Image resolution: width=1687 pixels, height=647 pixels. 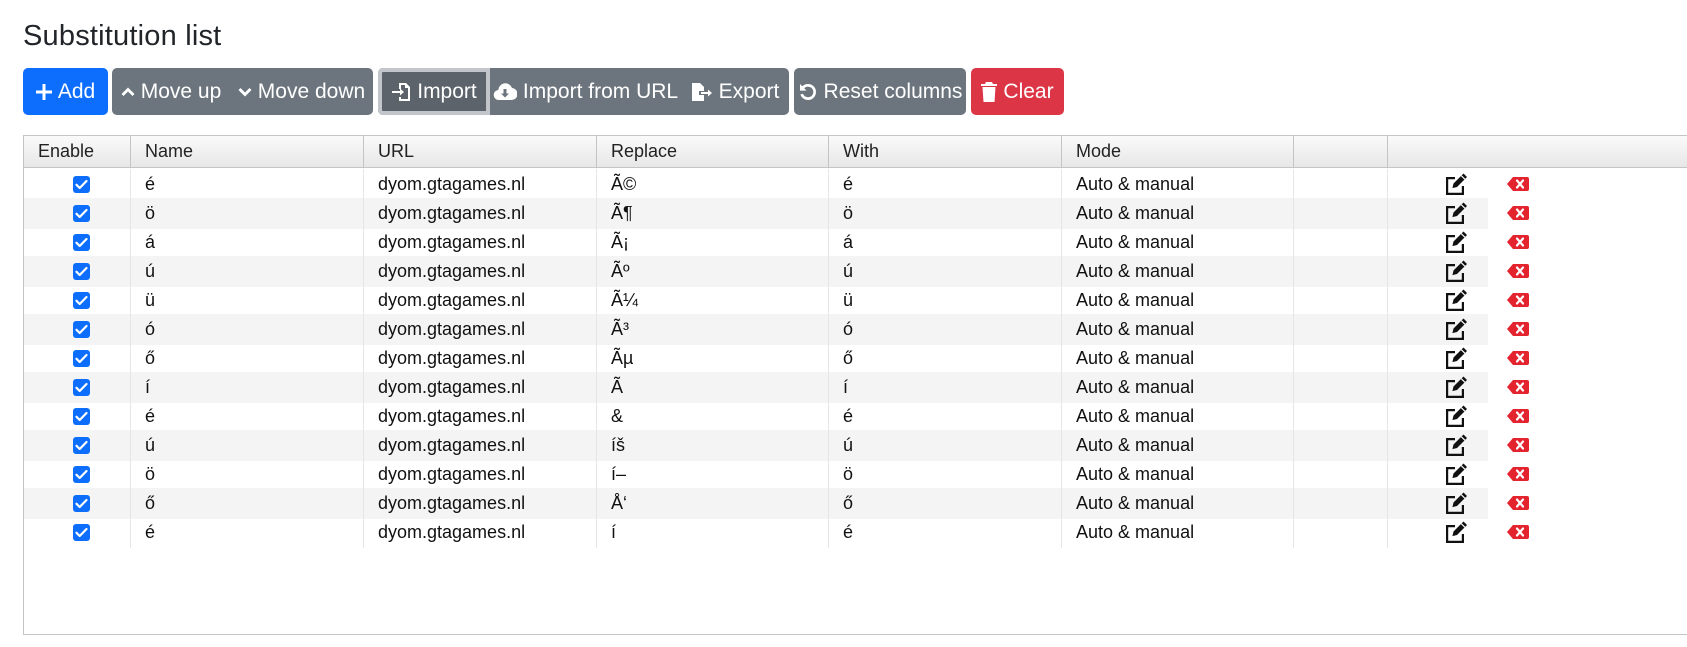 I want to click on table-row: ú dyom.gtagames.nl Ãº ú Auto & manual, so click(x=776, y=272).